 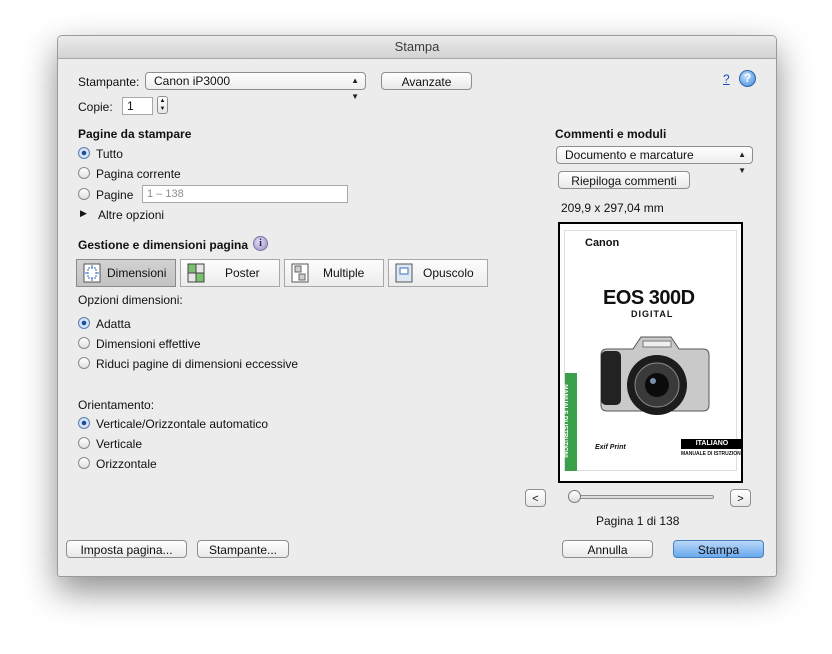 I want to click on preview-side-text: MANUALE DI ISTRUZIONI, so click(x=564, y=421).